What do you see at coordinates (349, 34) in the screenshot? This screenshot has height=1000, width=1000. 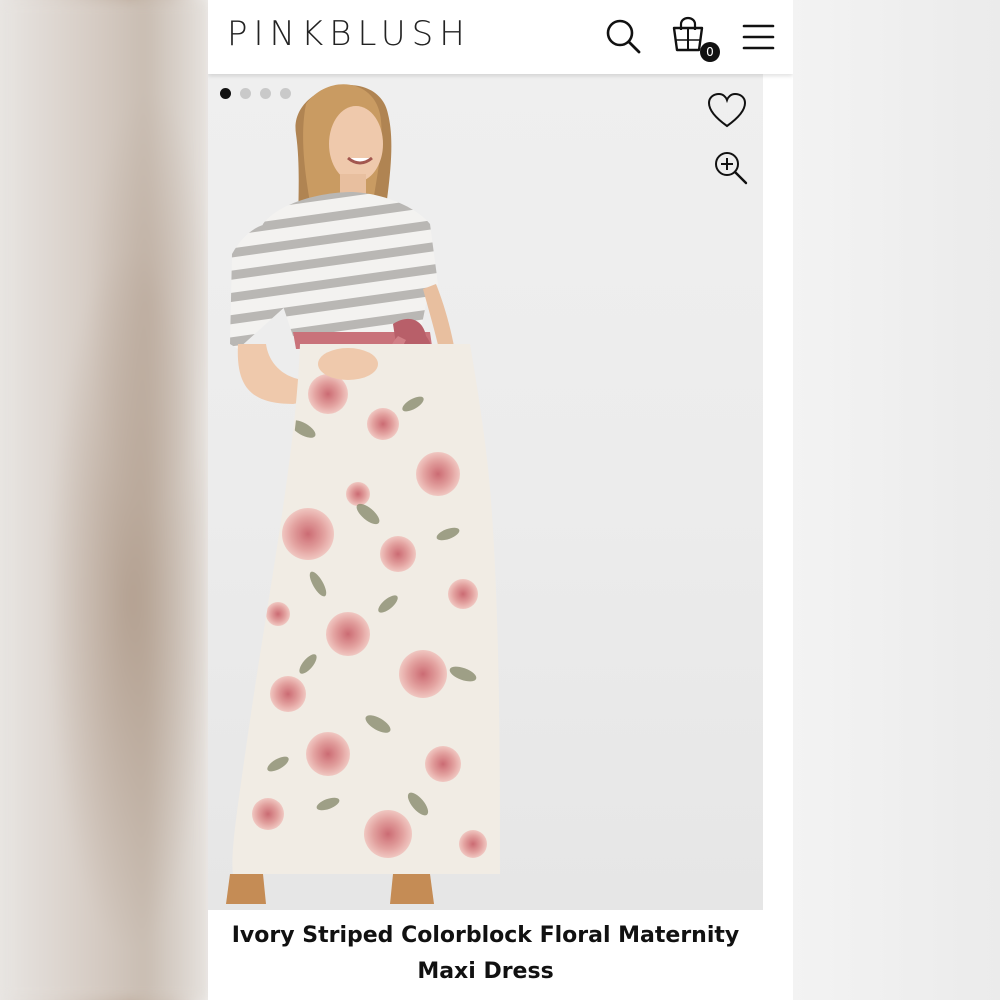 I see `brand-logo: PINKBLUSH` at bounding box center [349, 34].